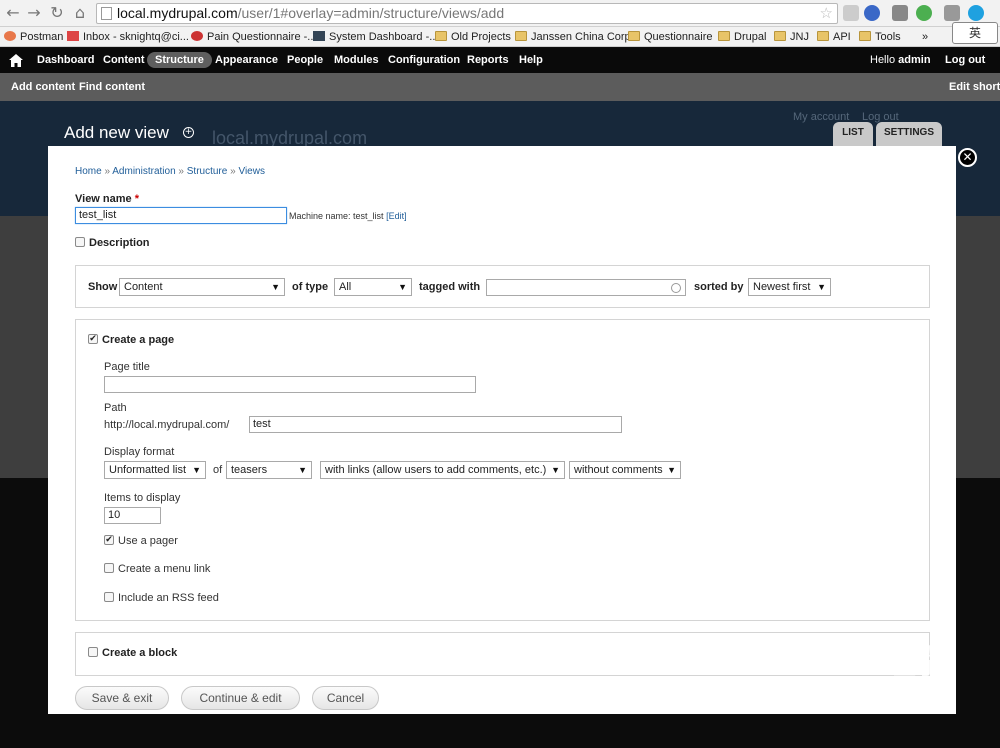 The height and width of the screenshot is (748, 1000). Describe the element at coordinates (976, 13) in the screenshot. I see `skype-icon` at that location.